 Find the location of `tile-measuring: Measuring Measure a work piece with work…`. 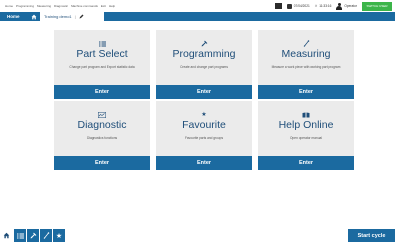

tile-measuring: Measuring Measure a work piece with work… is located at coordinates (306, 64).